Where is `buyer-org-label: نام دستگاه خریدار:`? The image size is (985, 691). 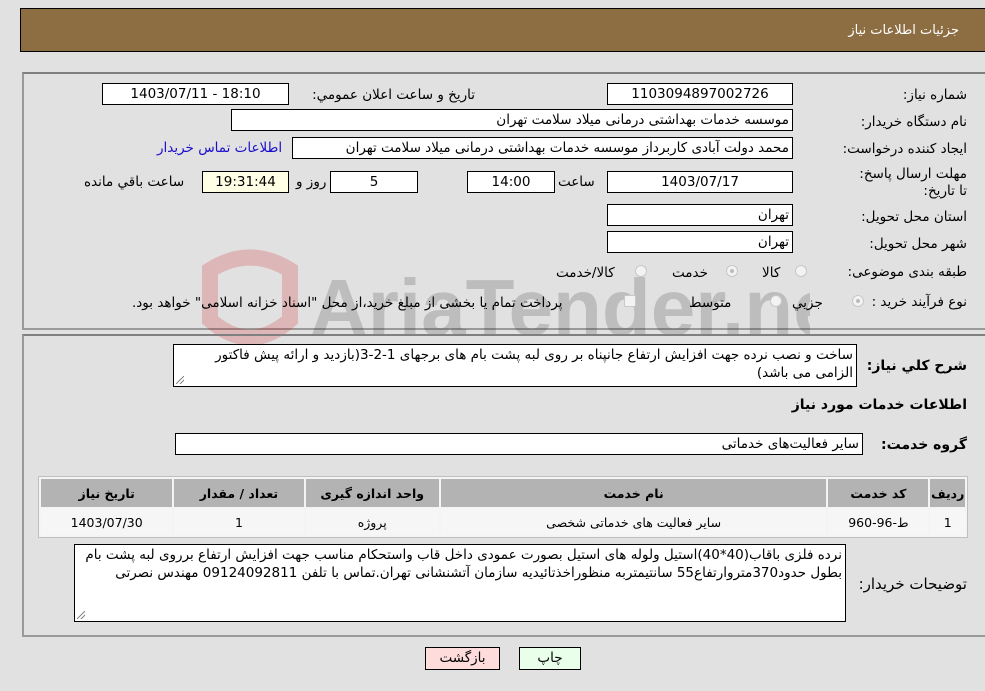 buyer-org-label: نام دستگاه خریدار: is located at coordinates (913, 122).